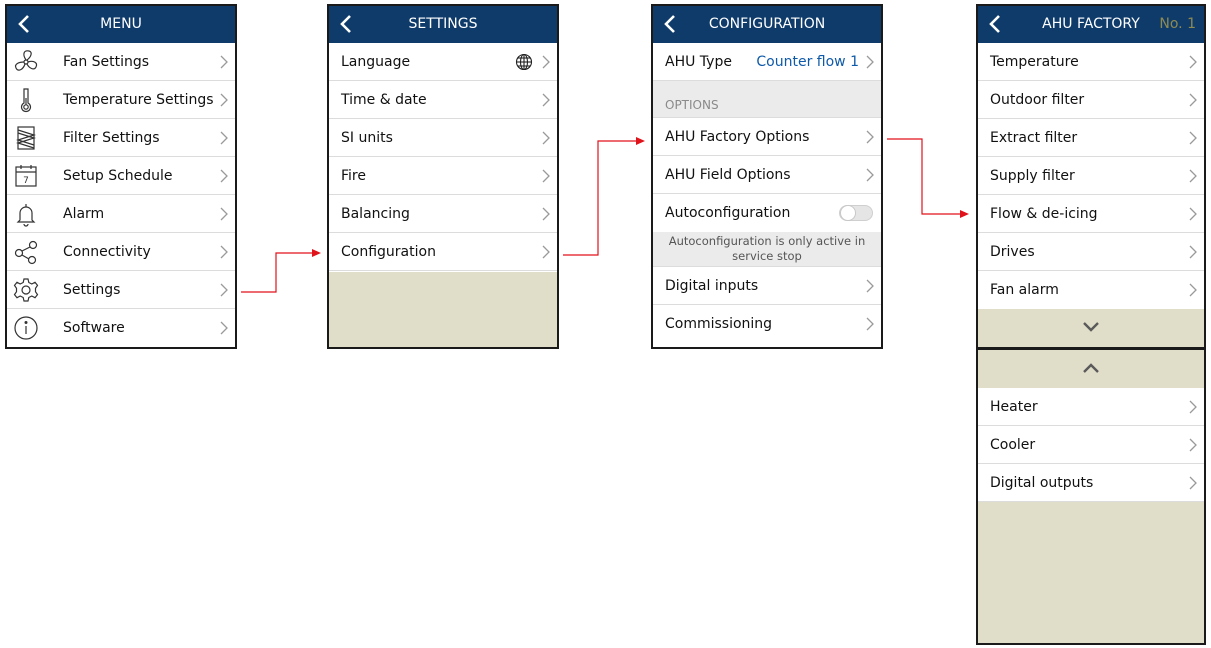 This screenshot has height=648, width=1211. I want to click on menu-item-software: Software, so click(121, 328).